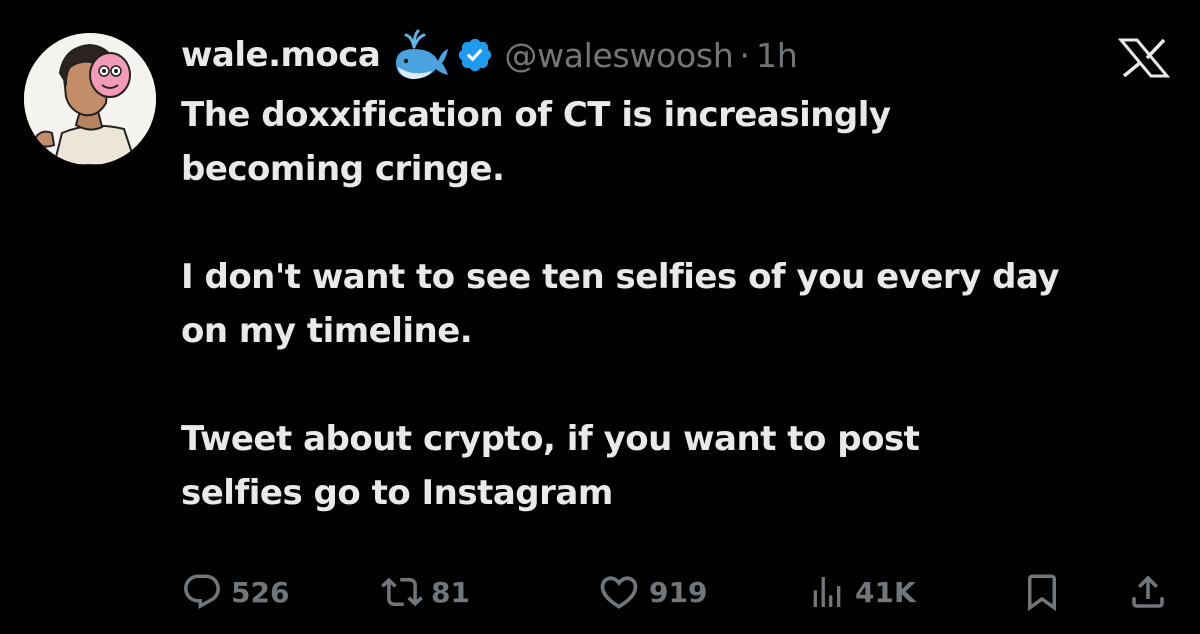 This screenshot has height=634, width=1200. I want to click on x-logo-icon, so click(1144, 58).